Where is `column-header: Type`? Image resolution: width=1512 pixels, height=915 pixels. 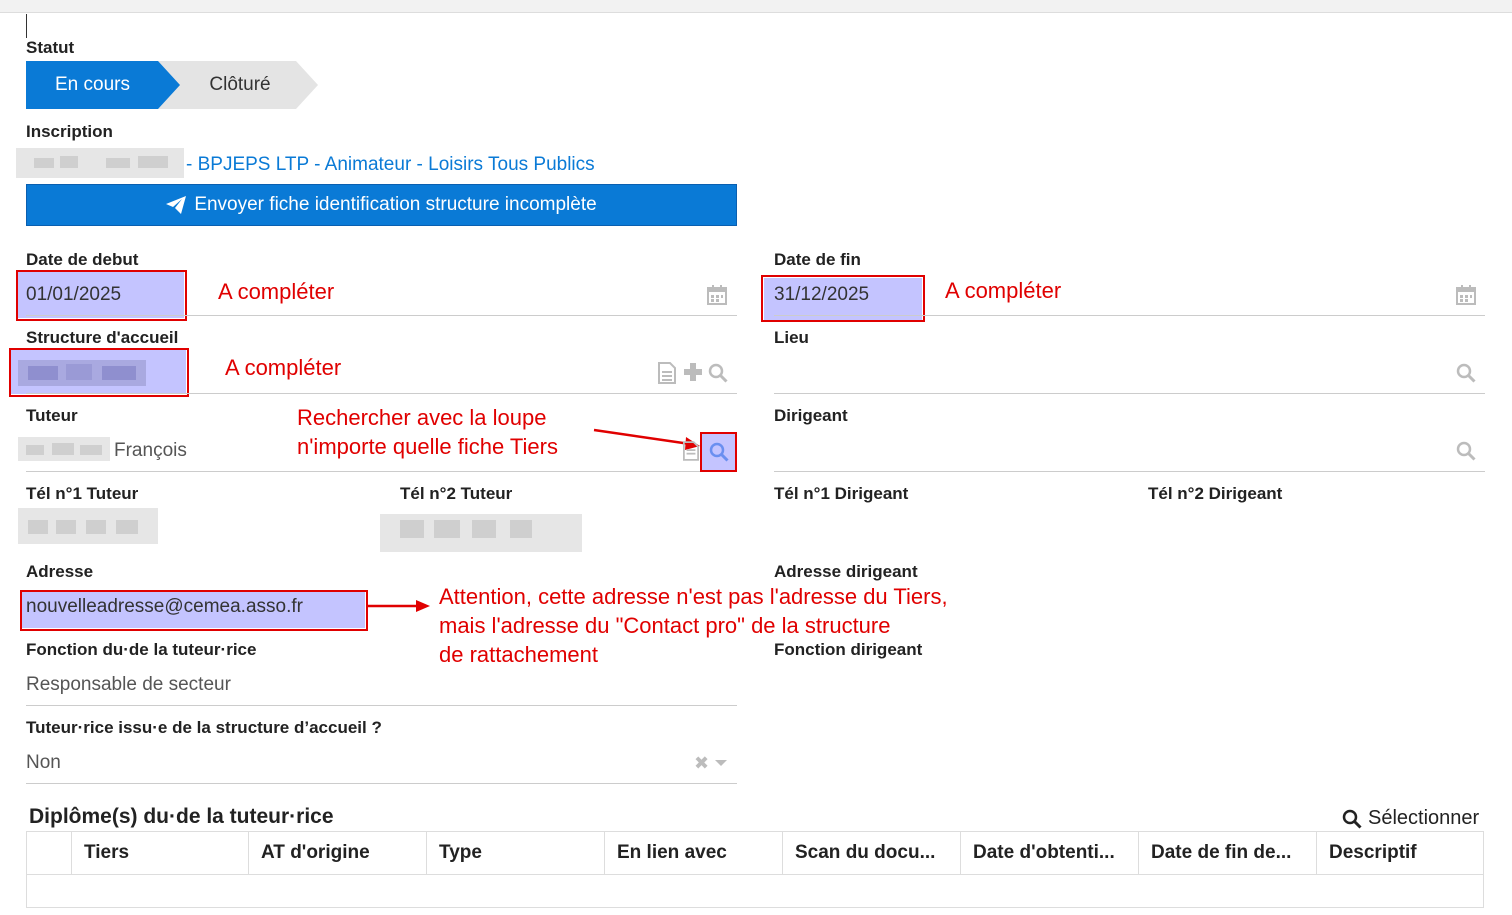 column-header: Type is located at coordinates (515, 853).